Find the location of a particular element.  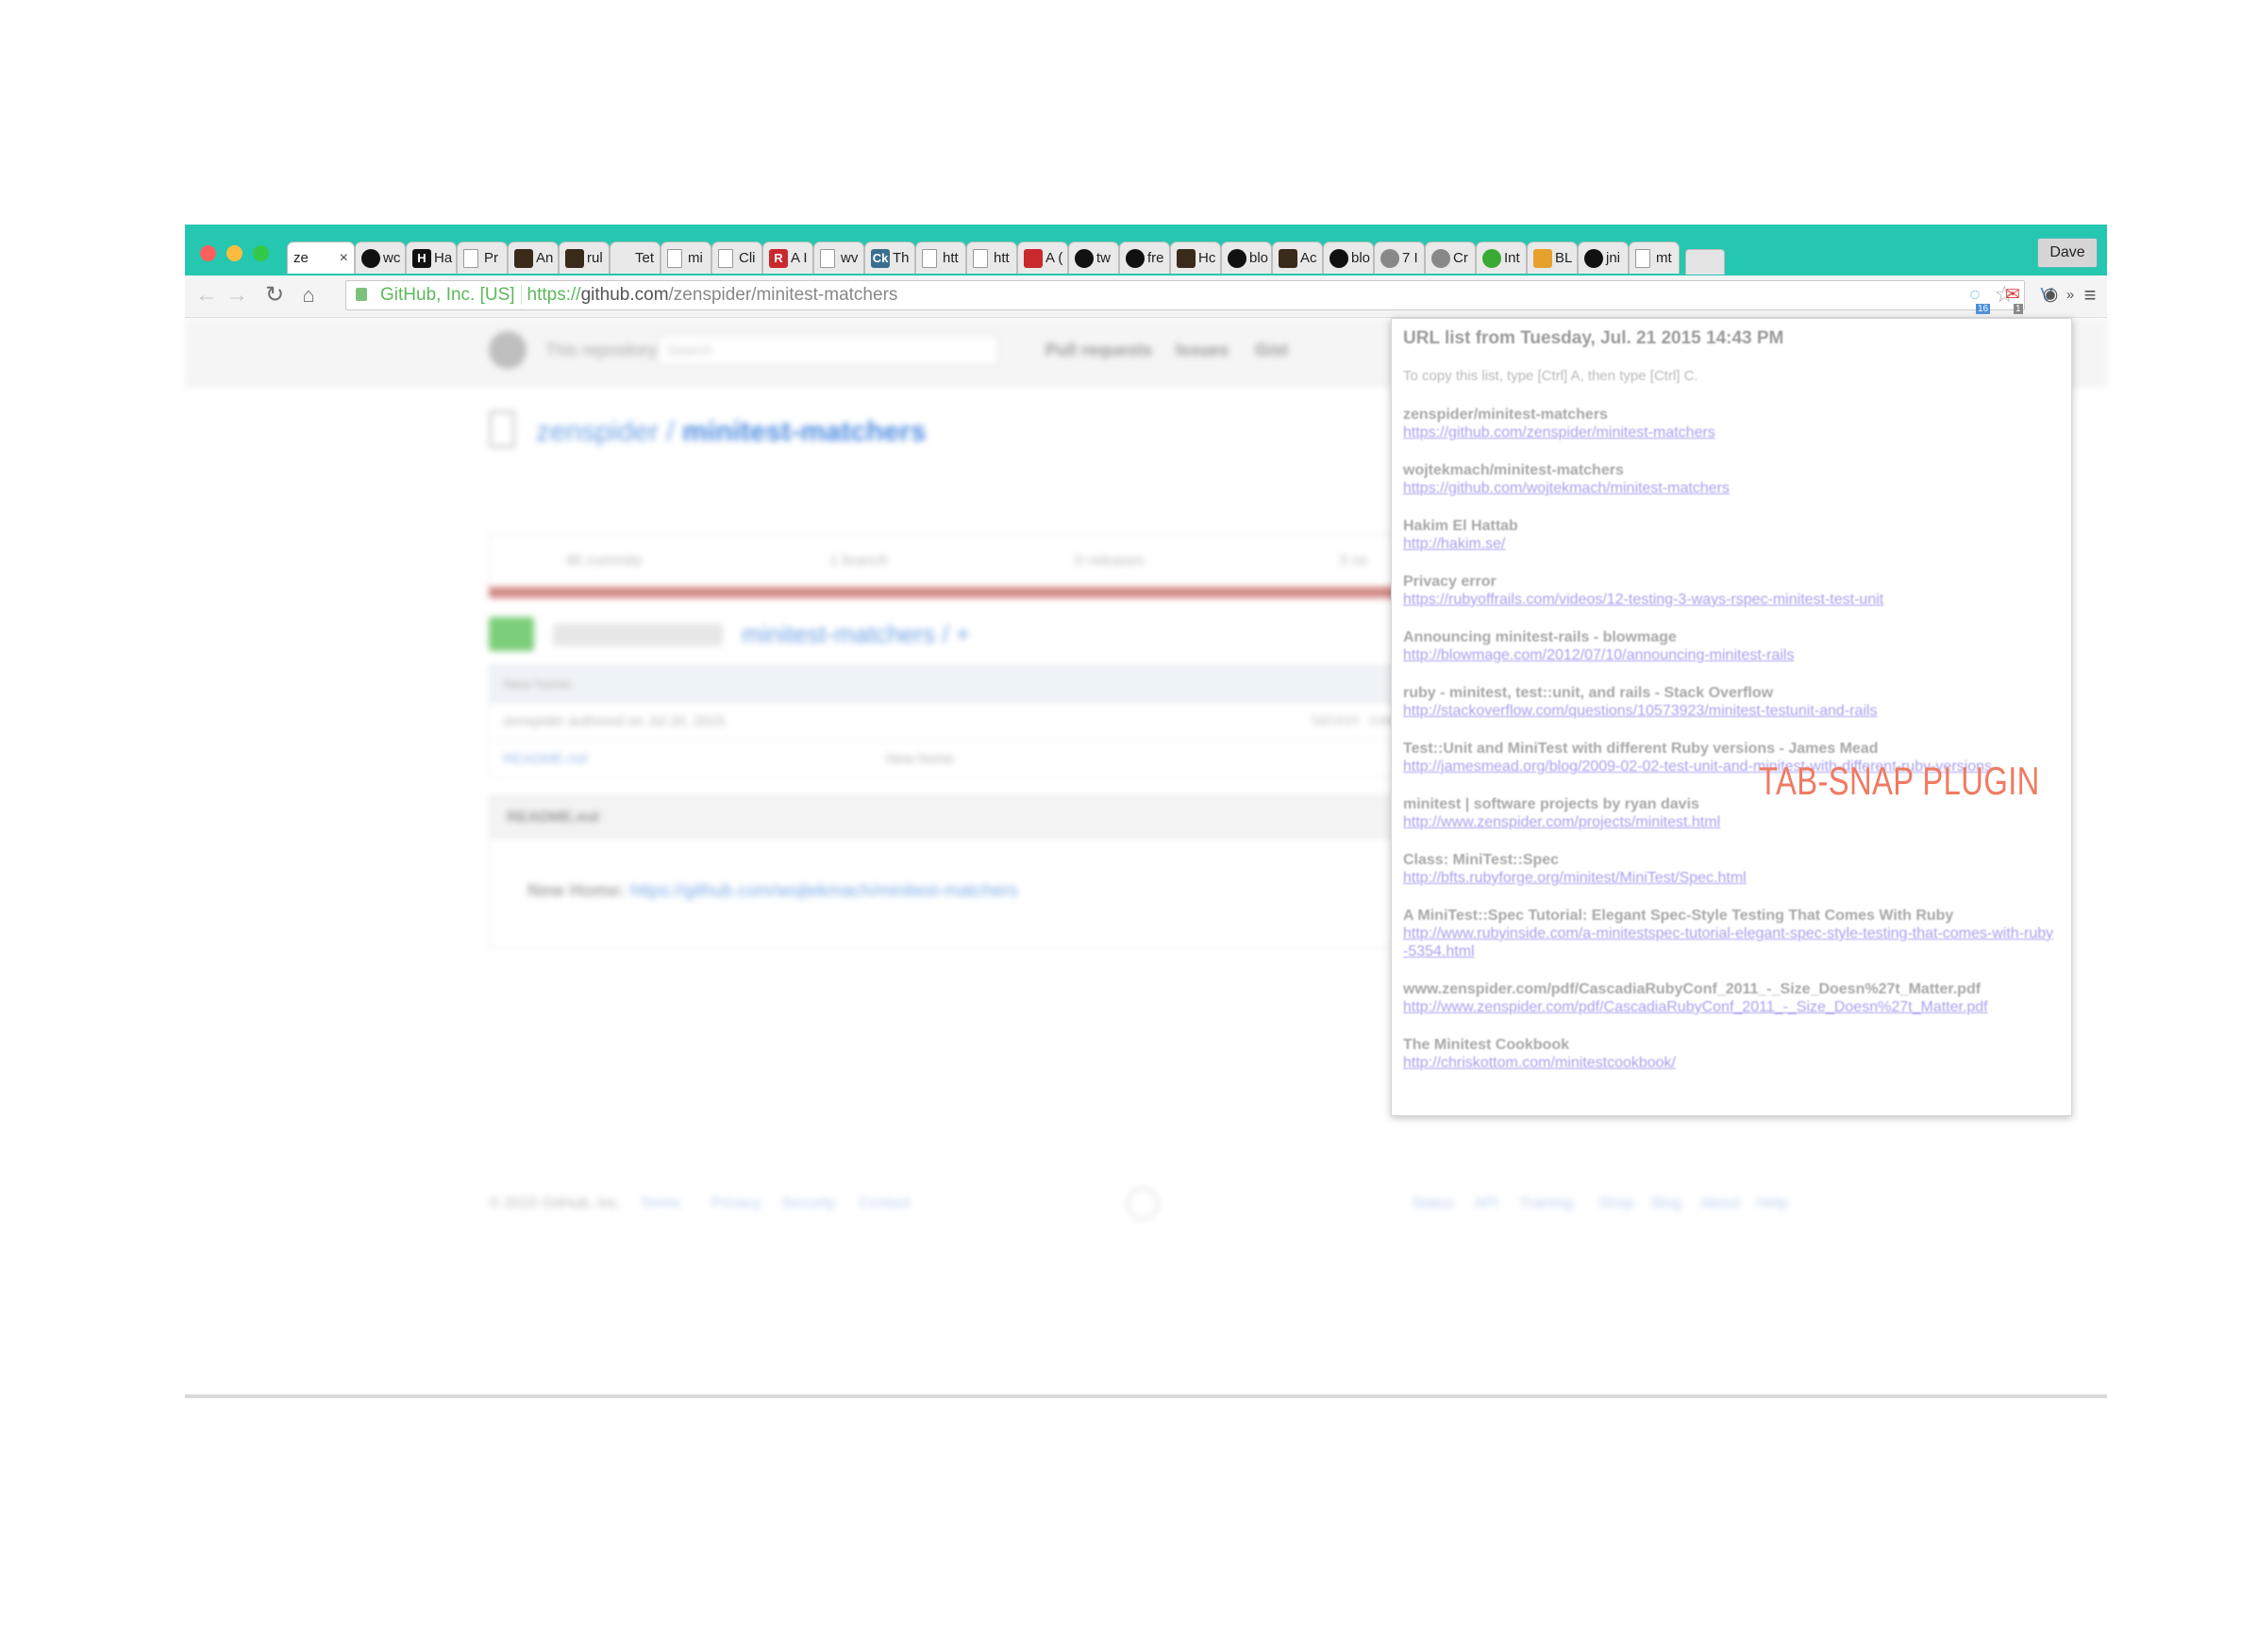

profile-button: Dave is located at coordinates (2067, 253).